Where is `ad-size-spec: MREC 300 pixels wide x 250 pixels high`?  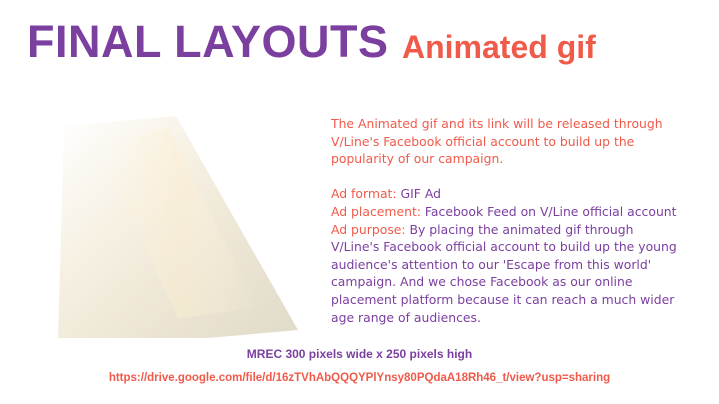
ad-size-spec: MREC 300 pixels wide x 250 pixels high is located at coordinates (359, 354).